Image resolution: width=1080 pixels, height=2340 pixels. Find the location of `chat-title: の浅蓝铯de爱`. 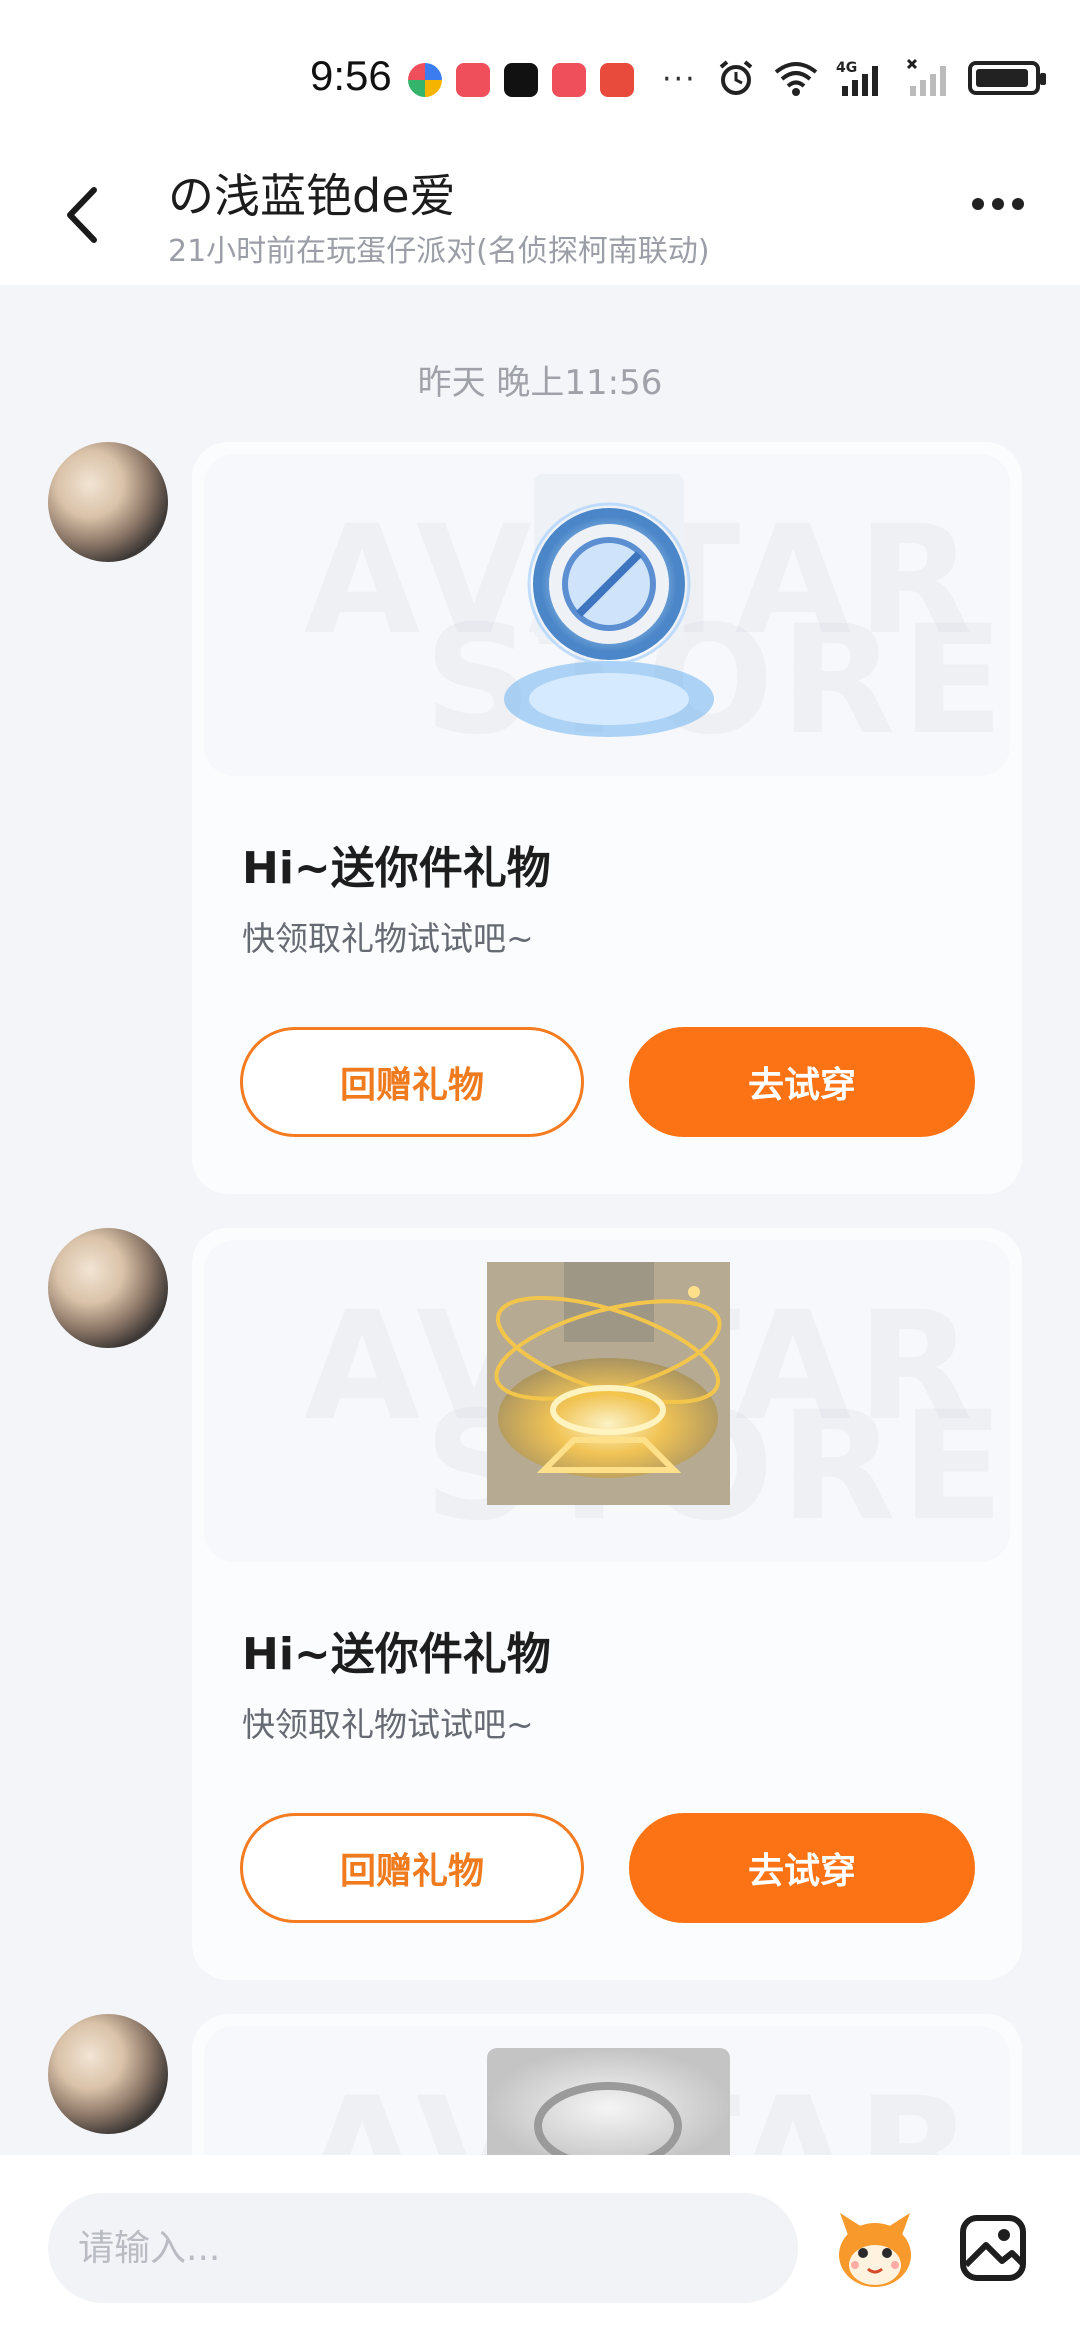

chat-title: の浅蓝铯de爱 is located at coordinates (312, 196).